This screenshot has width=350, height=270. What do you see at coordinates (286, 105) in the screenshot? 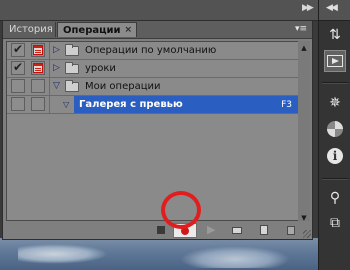
I see `shortcut-label: F3` at bounding box center [286, 105].